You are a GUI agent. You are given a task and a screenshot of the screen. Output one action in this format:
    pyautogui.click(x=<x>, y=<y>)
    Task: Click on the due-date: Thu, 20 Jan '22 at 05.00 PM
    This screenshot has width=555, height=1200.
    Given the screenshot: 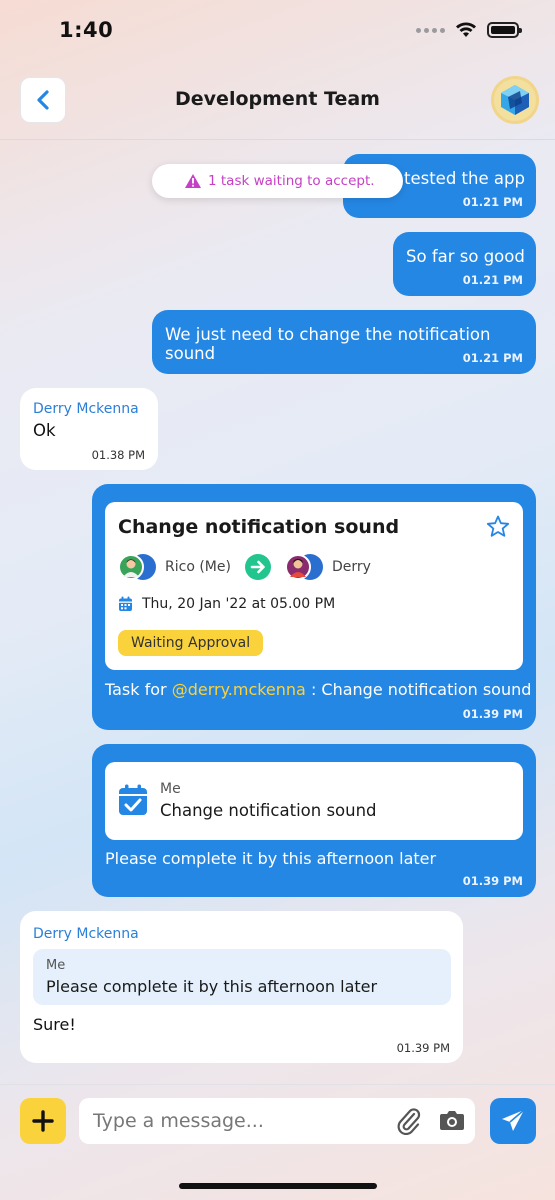 What is the action you would take?
    pyautogui.click(x=239, y=604)
    